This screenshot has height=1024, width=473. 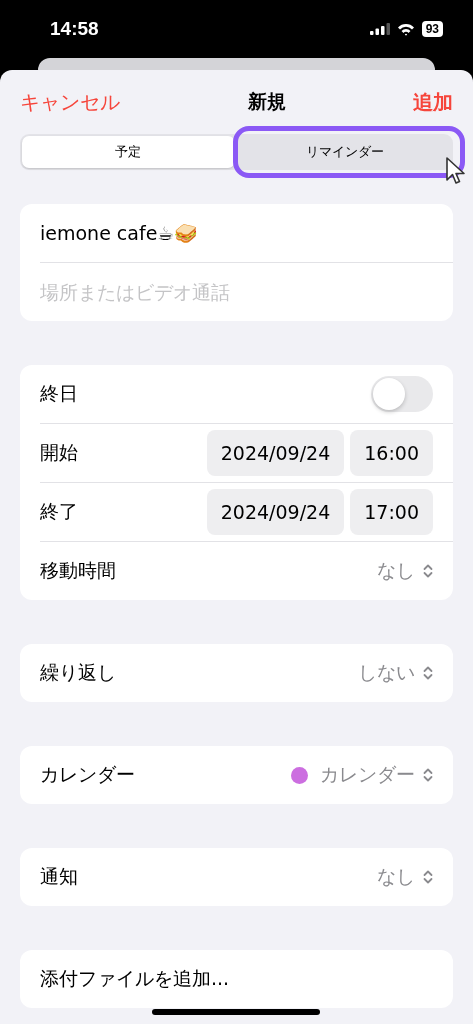 What do you see at coordinates (59, 511) in the screenshot?
I see `row-label: 終了` at bounding box center [59, 511].